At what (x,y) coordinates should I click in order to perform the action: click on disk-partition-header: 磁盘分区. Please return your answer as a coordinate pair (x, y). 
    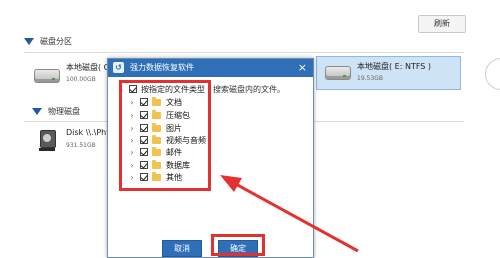
    Looking at the image, I should click on (48, 41).